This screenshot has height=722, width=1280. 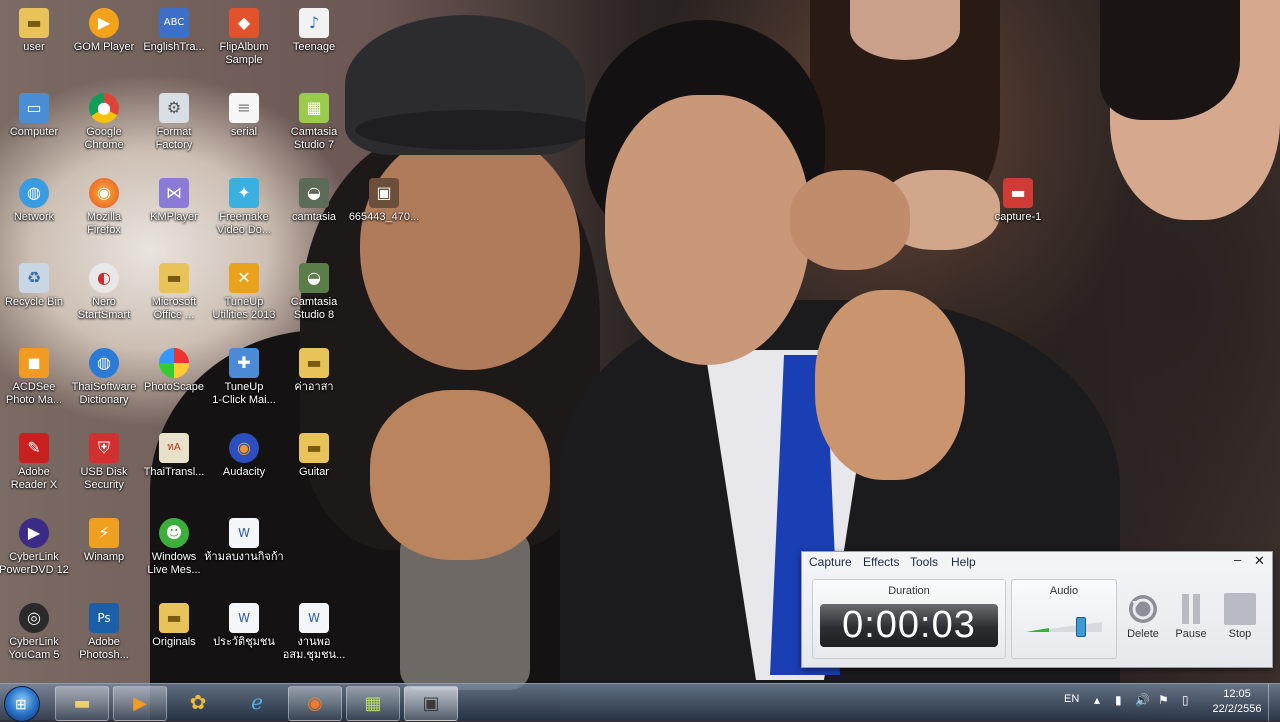 I want to click on menu-effects: Effects, so click(x=881, y=562).